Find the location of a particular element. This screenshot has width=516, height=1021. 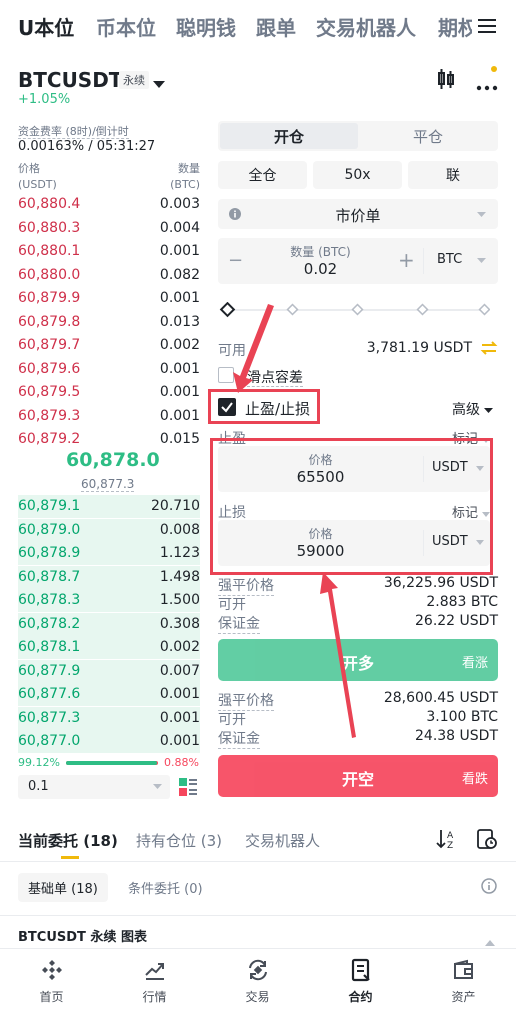

bid-qty: 0.001 is located at coordinates (179, 694).